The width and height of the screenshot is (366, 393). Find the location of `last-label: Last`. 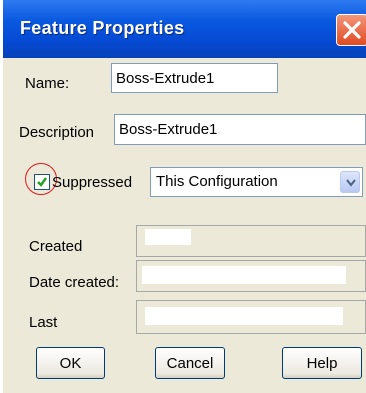

last-label: Last is located at coordinates (43, 322).